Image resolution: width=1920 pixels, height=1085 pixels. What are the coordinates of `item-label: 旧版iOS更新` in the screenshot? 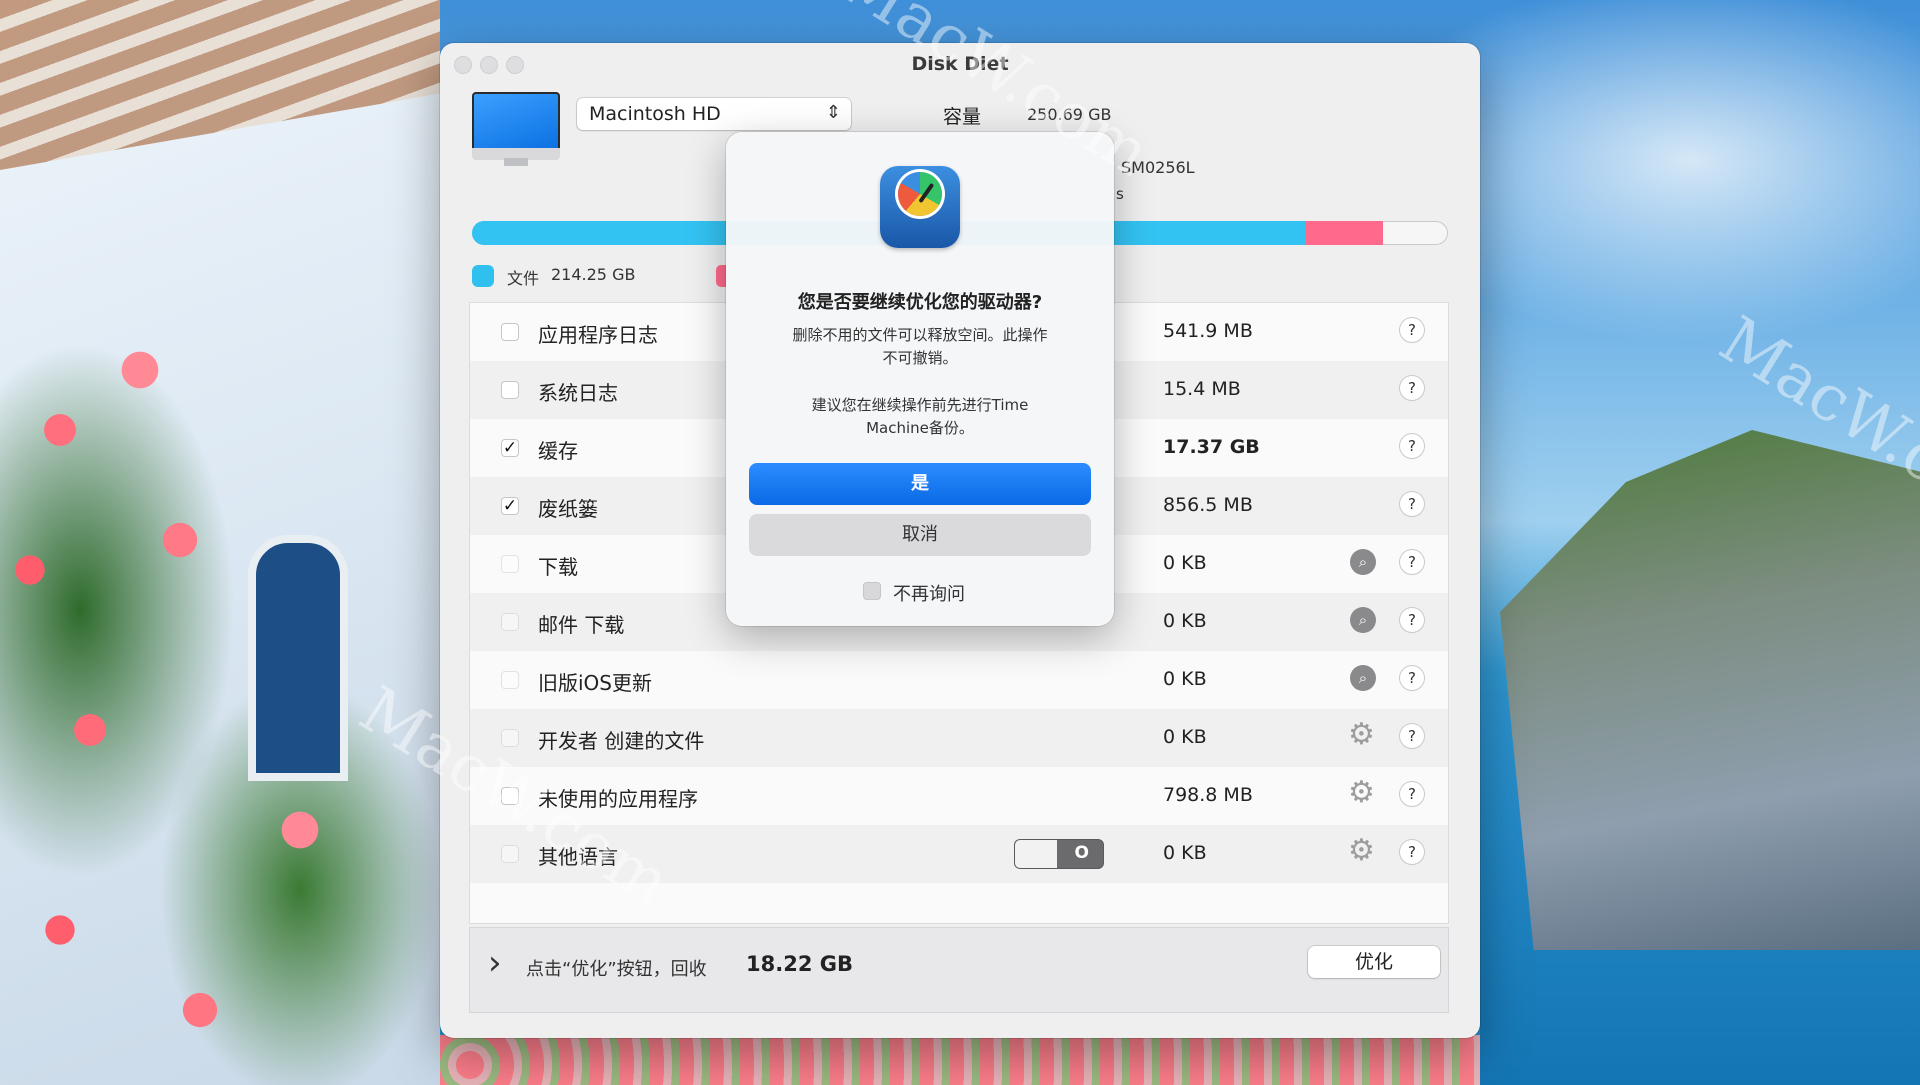 It's located at (595, 683).